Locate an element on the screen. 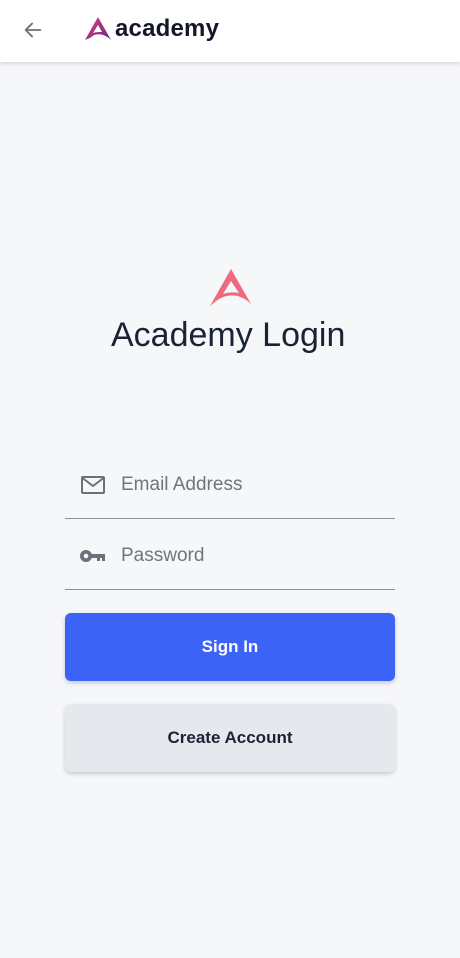  arrow-left-icon is located at coordinates (33, 30).